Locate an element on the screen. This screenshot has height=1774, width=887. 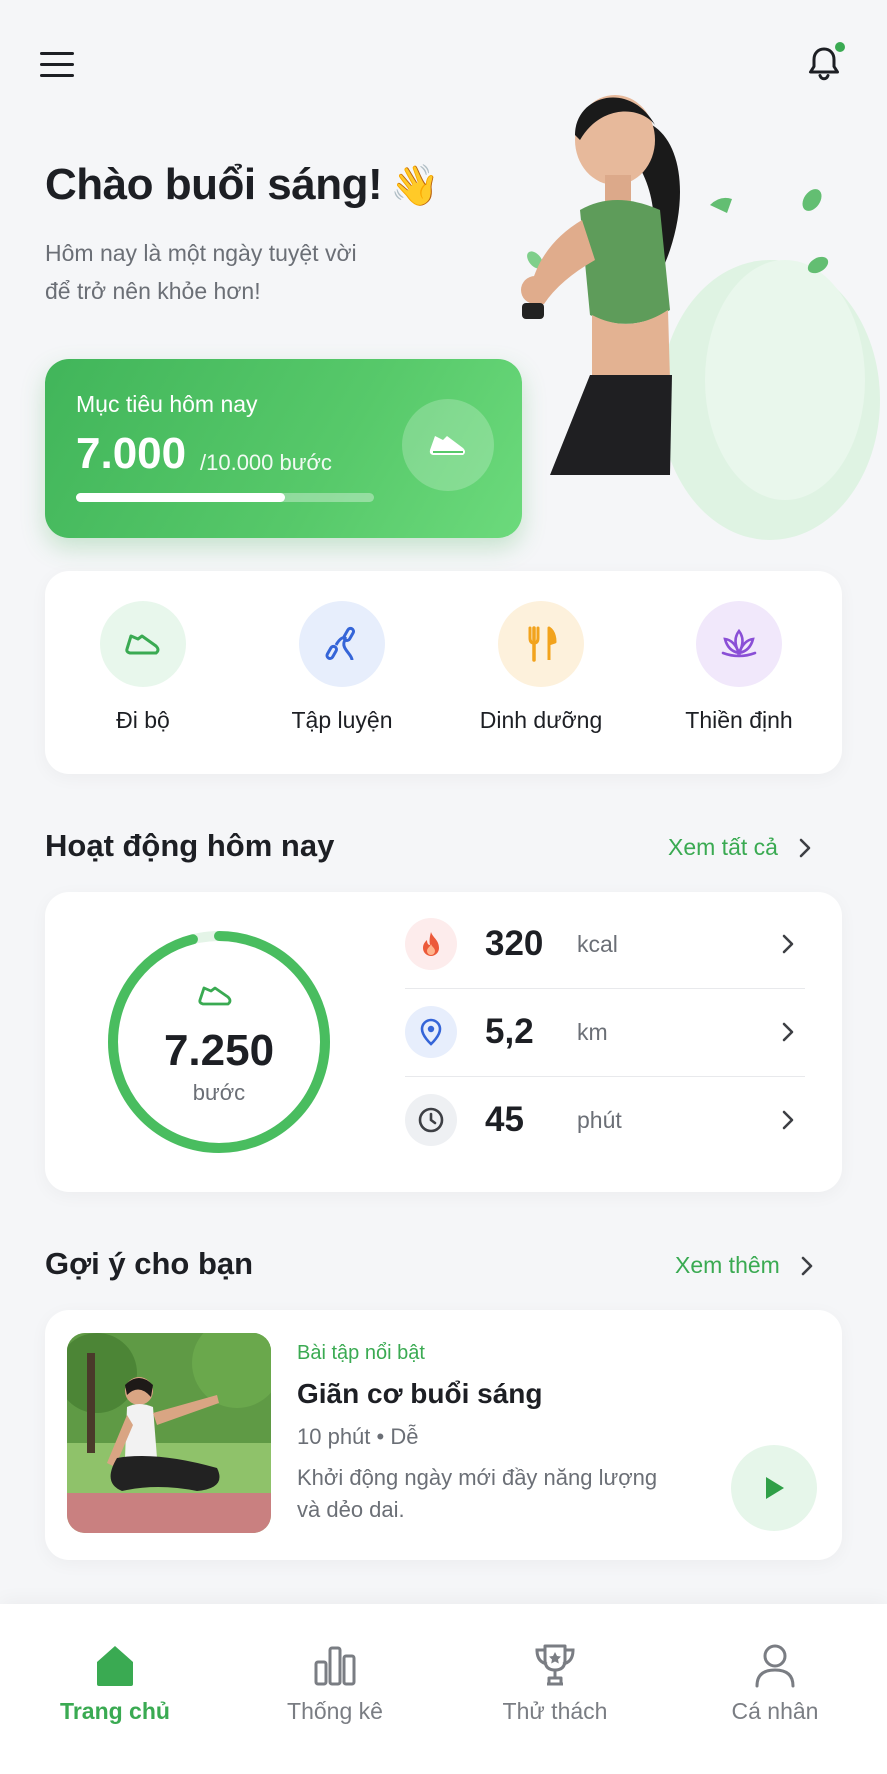
stat-value: 5,2 is located at coordinates (509, 1031).